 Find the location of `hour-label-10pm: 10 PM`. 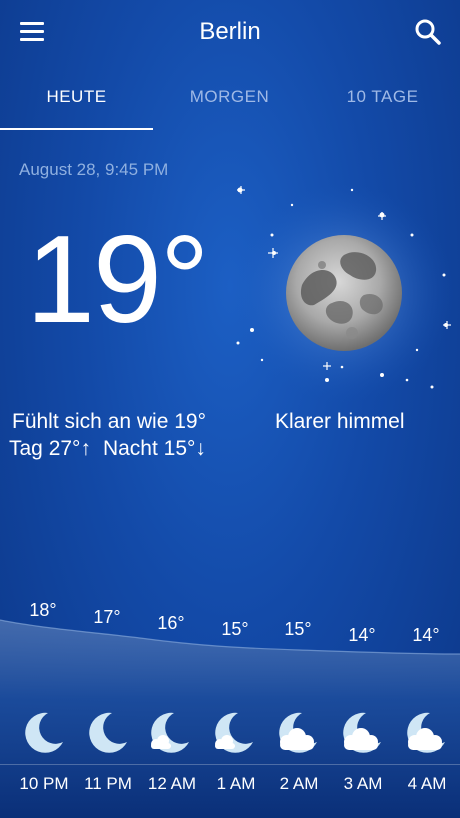

hour-label-10pm: 10 PM is located at coordinates (44, 783).